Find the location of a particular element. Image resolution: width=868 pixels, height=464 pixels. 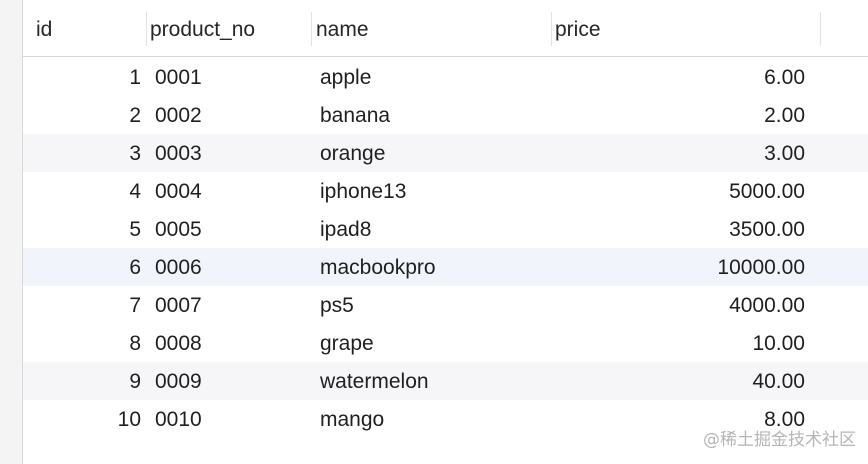

table-row: 9 0009 watermelon 40.00 is located at coordinates (445, 381).